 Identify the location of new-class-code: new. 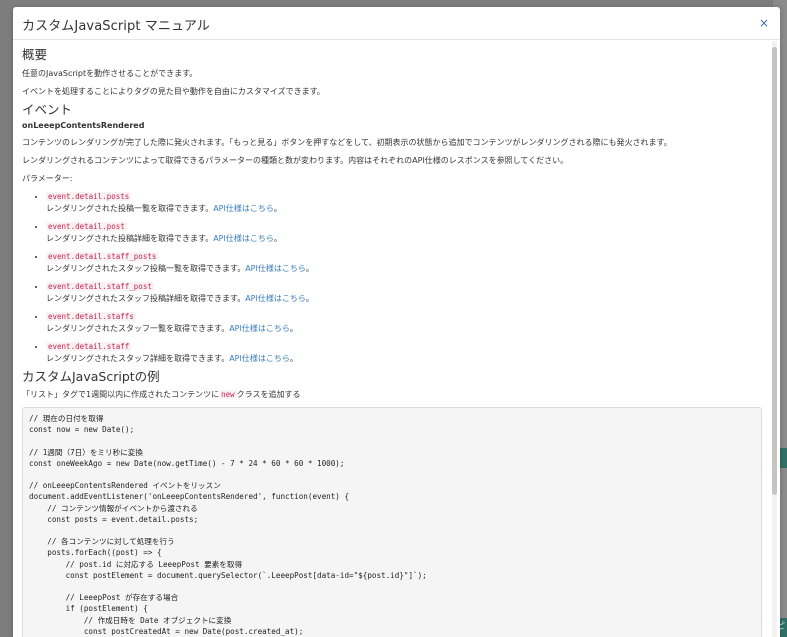
(228, 394).